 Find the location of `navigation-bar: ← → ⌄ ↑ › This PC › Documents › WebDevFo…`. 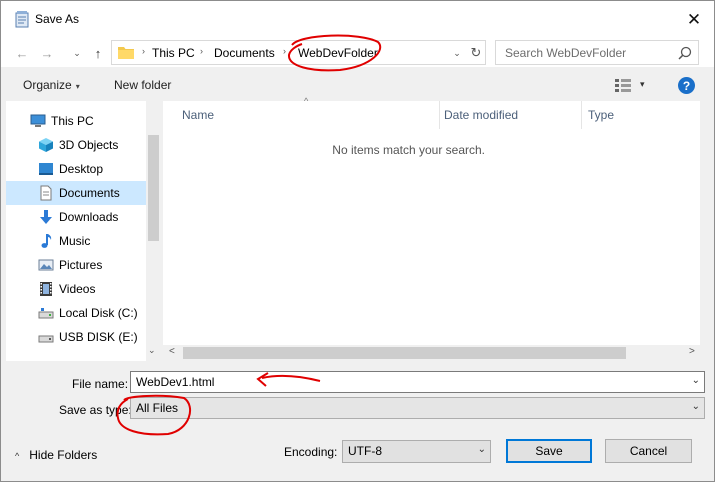

navigation-bar: ← → ⌄ ↑ › This PC › Documents › WebDevFo… is located at coordinates (357, 53).